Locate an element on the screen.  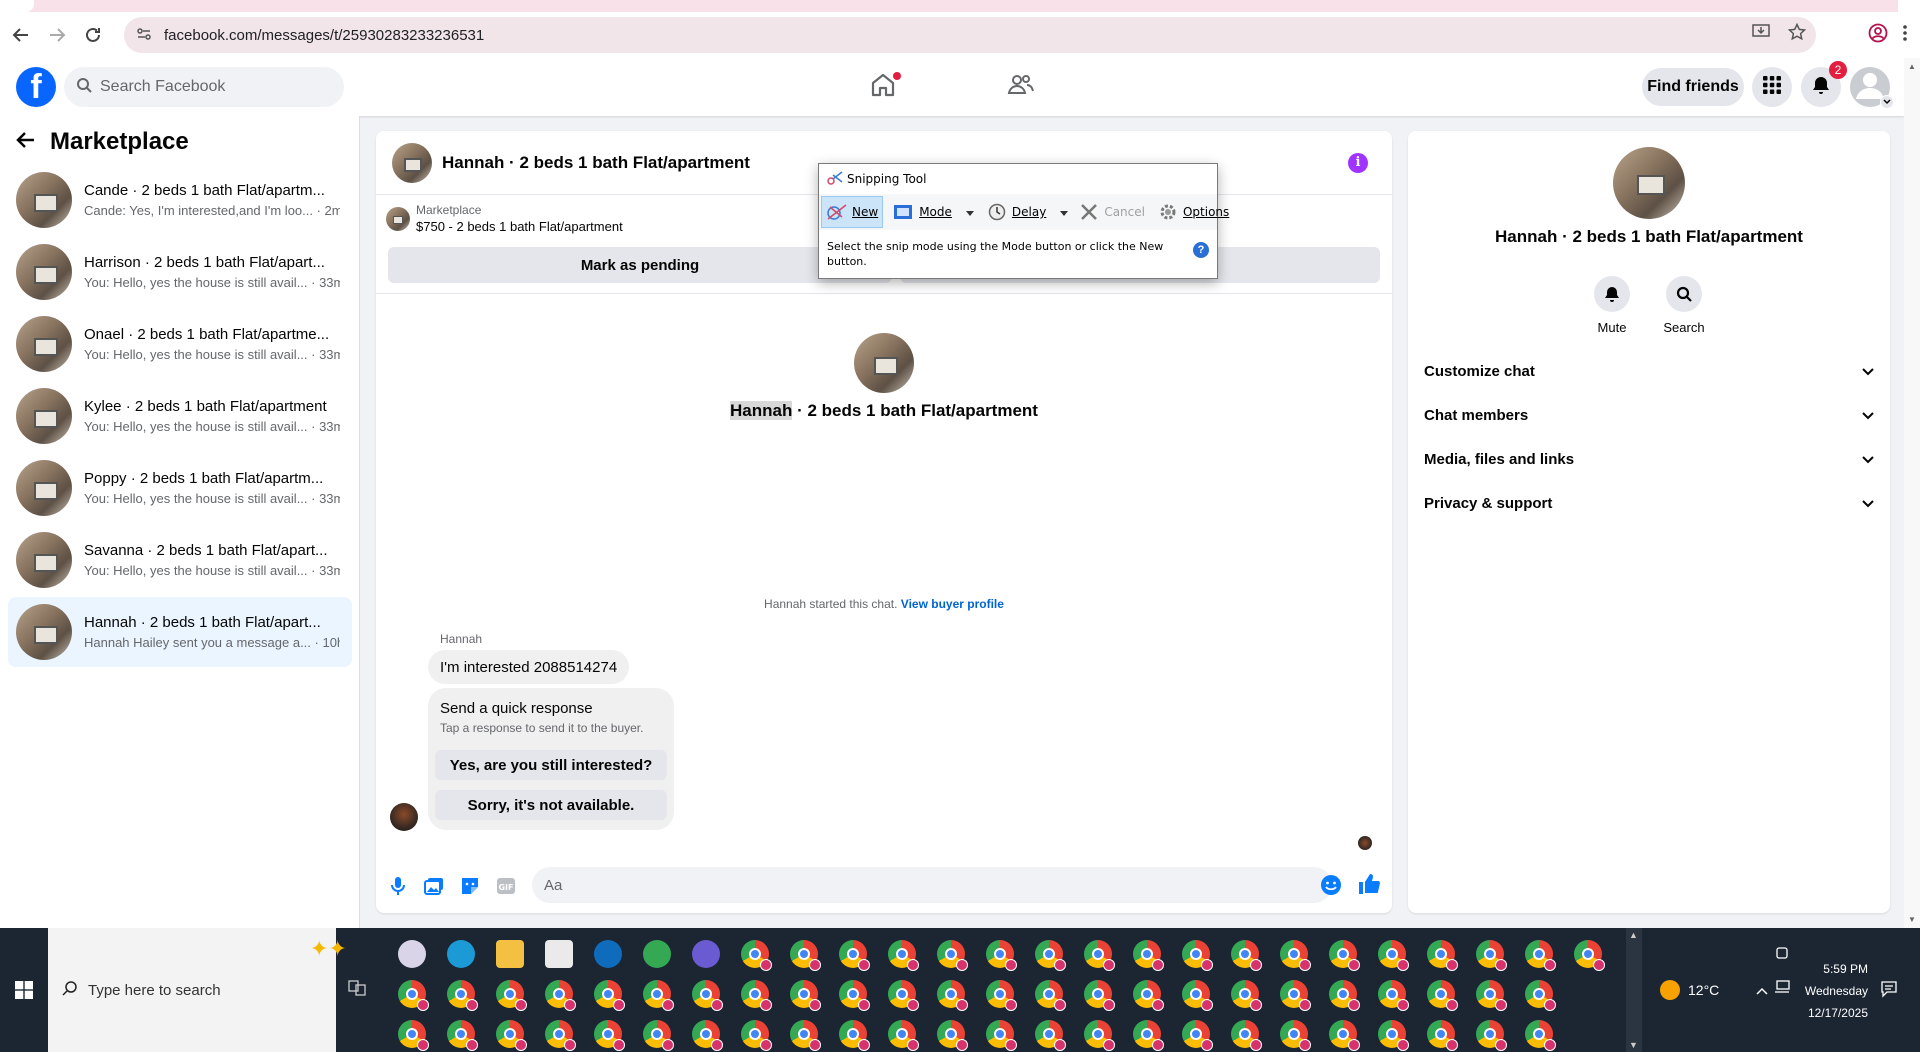
mode-button: Mode is located at coordinates (933, 212).